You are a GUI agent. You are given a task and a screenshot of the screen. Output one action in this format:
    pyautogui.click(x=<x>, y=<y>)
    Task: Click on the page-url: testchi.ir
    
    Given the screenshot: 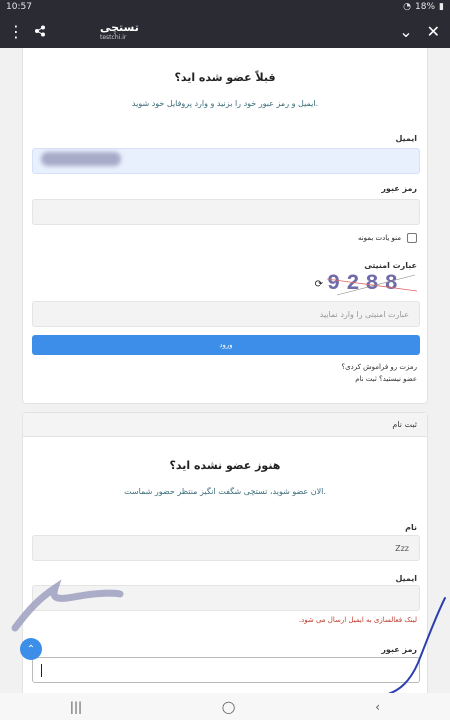 What is the action you would take?
    pyautogui.click(x=113, y=37)
    